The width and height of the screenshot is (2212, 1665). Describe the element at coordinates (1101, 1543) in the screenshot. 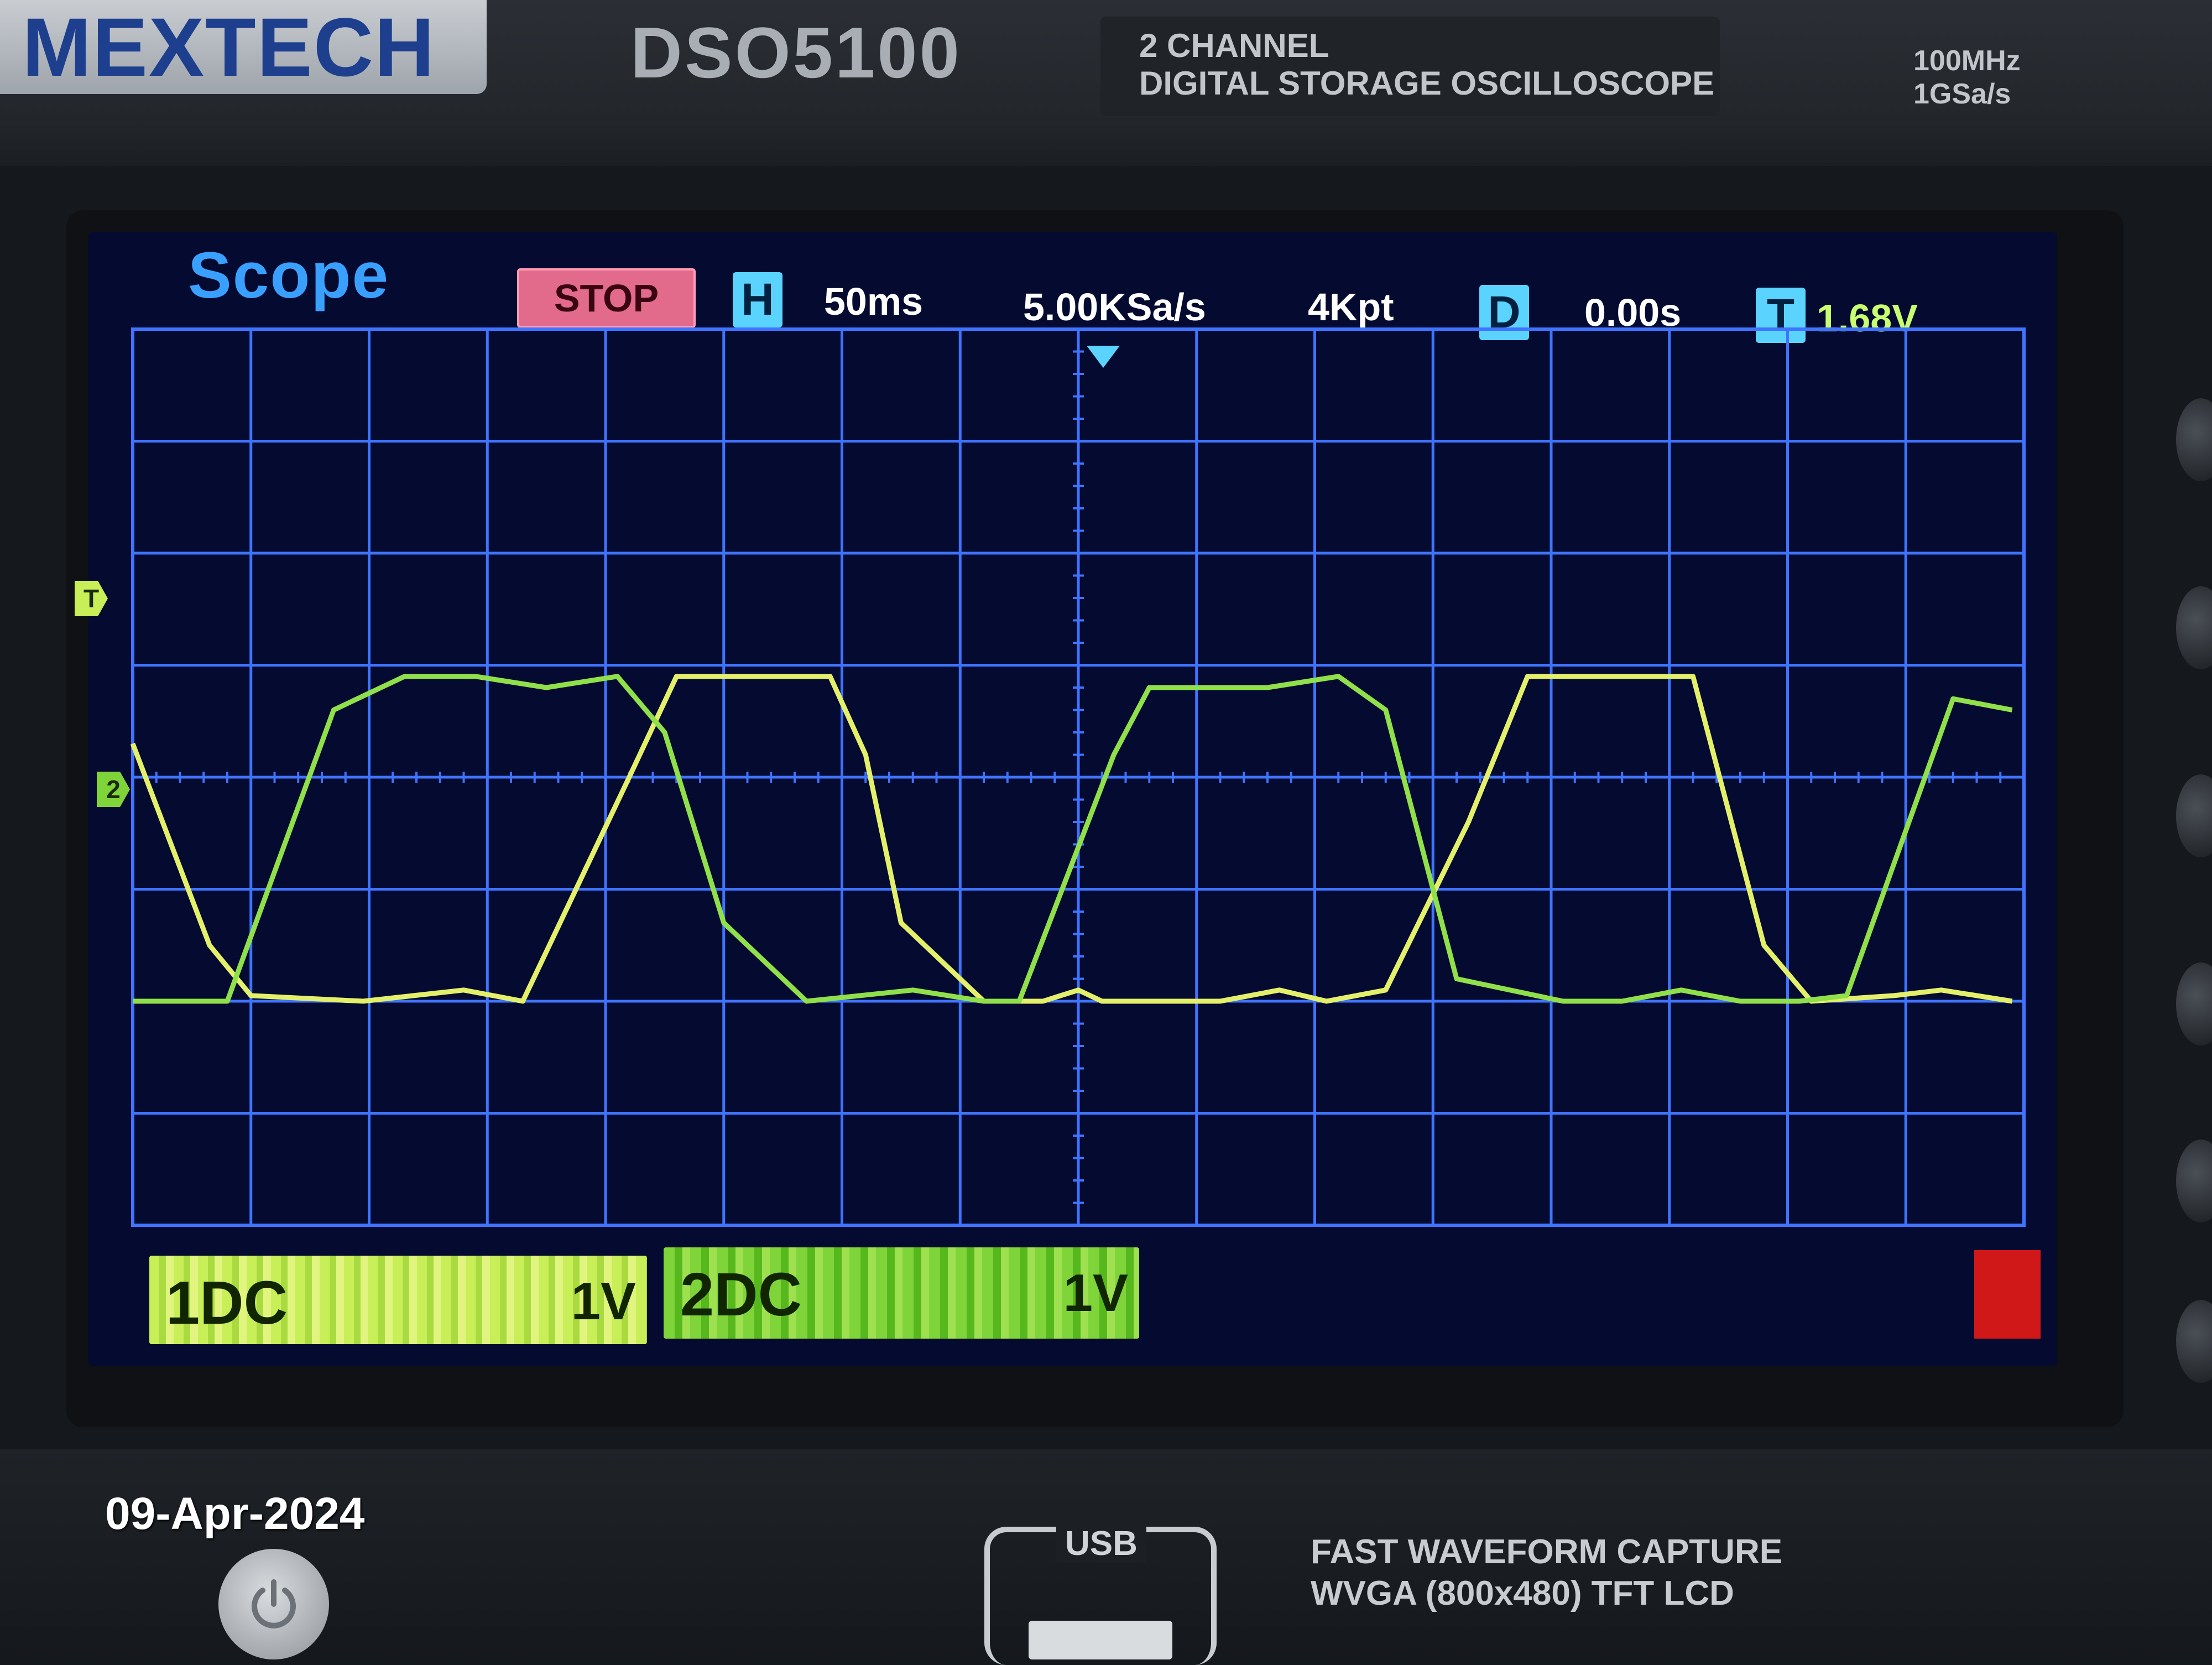

I see `usb-label: USB` at that location.